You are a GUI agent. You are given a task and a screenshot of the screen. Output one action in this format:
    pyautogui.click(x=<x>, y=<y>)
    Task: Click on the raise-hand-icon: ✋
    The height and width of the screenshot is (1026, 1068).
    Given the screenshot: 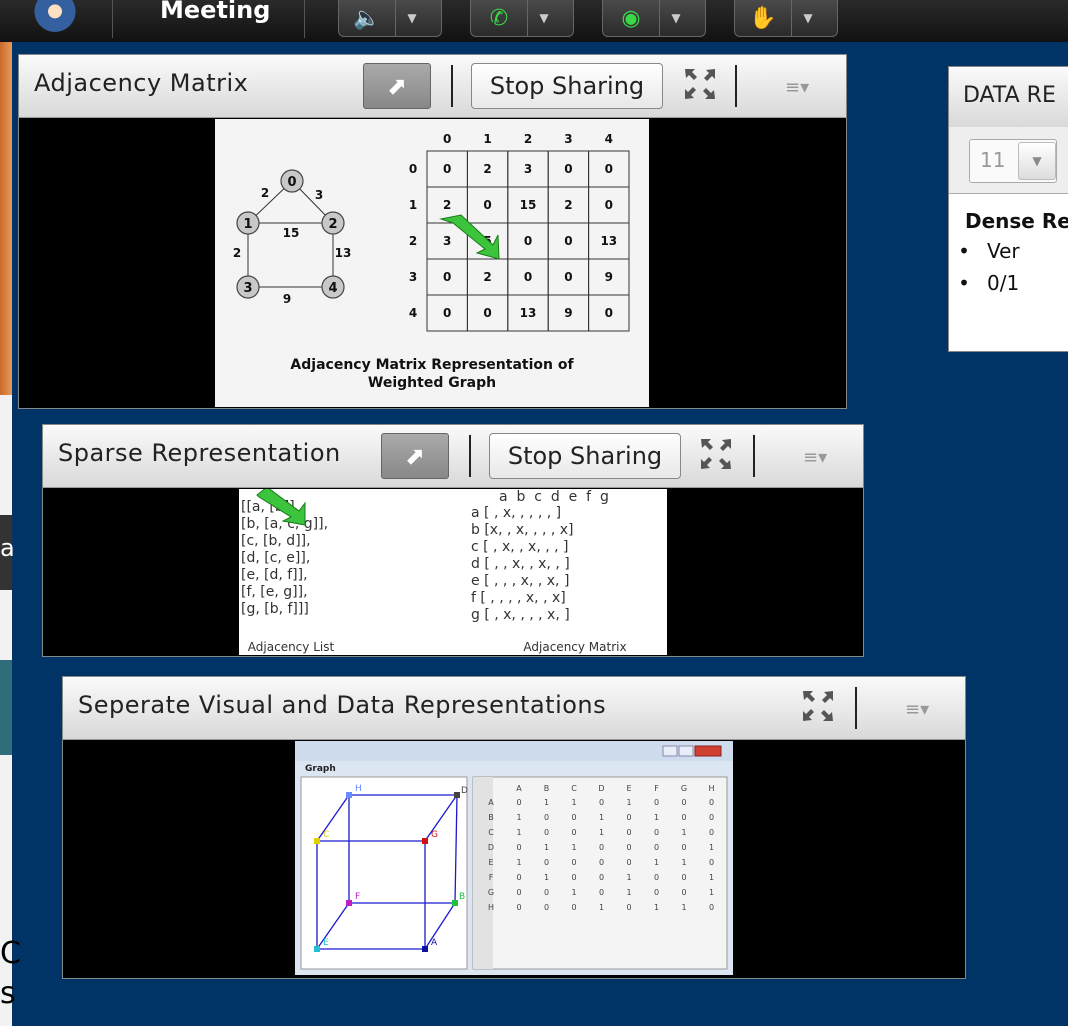 What is the action you would take?
    pyautogui.click(x=763, y=18)
    